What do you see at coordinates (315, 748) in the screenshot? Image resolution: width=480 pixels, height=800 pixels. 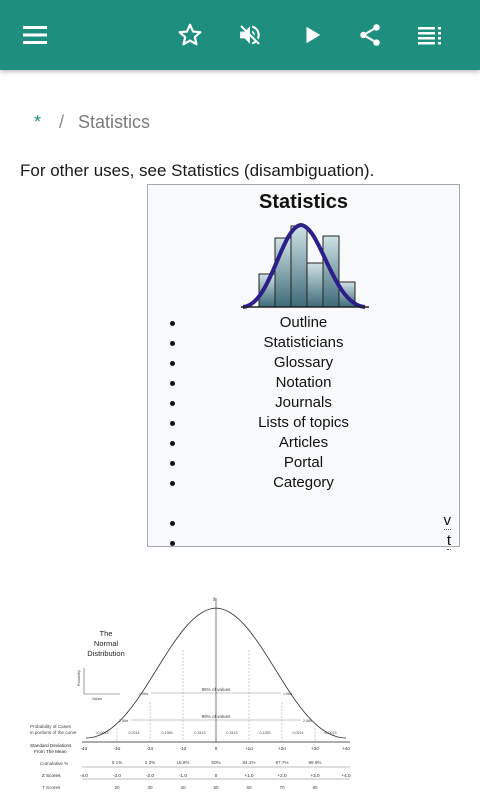 I see `sd-tick: +3σ` at bounding box center [315, 748].